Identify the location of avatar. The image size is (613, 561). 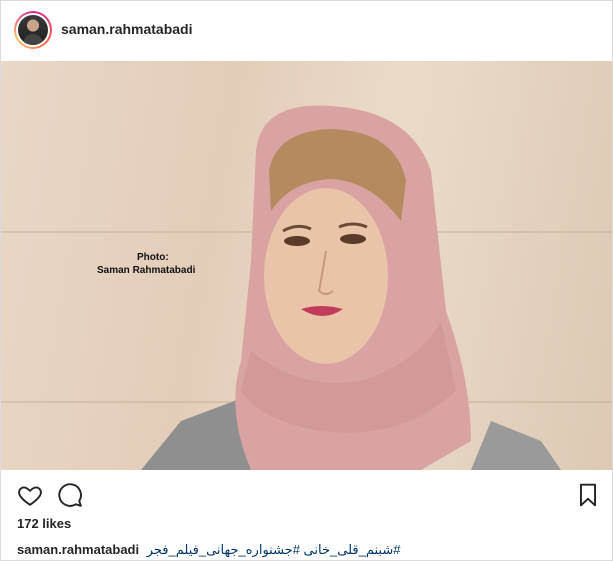
(33, 30).